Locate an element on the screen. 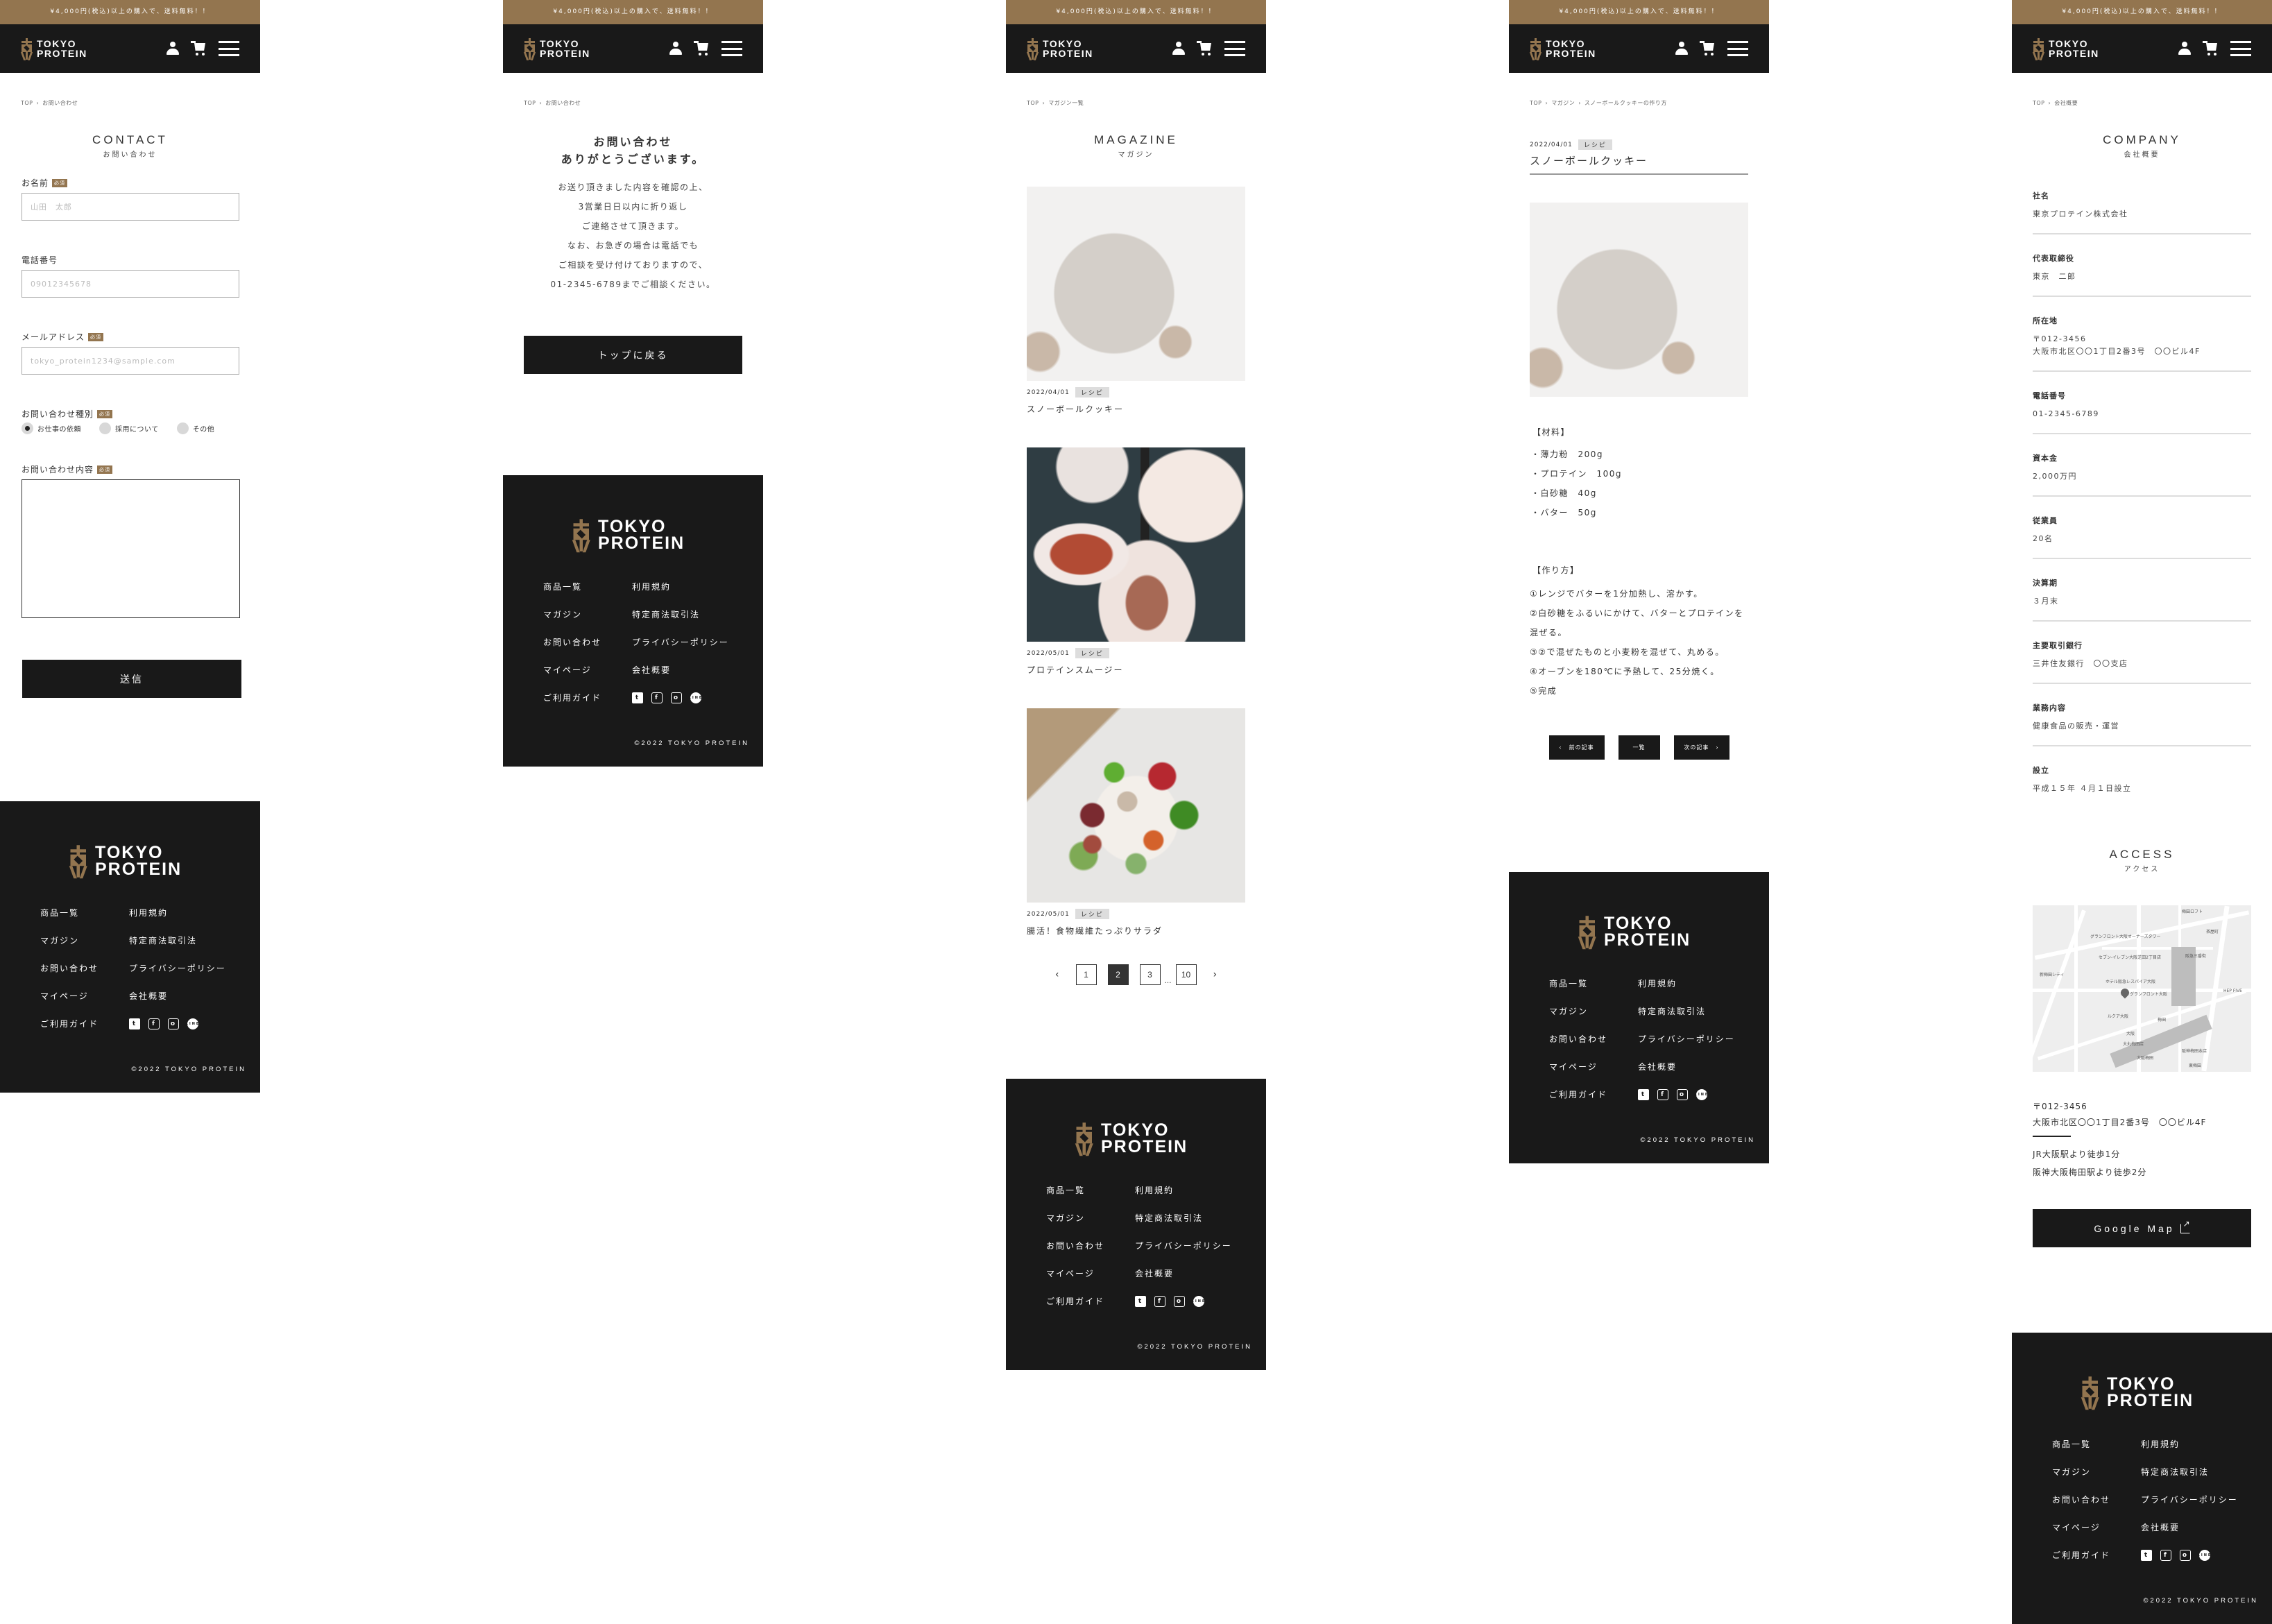 The height and width of the screenshot is (1624, 2272). article-list-button: 一覧 is located at coordinates (1639, 747).